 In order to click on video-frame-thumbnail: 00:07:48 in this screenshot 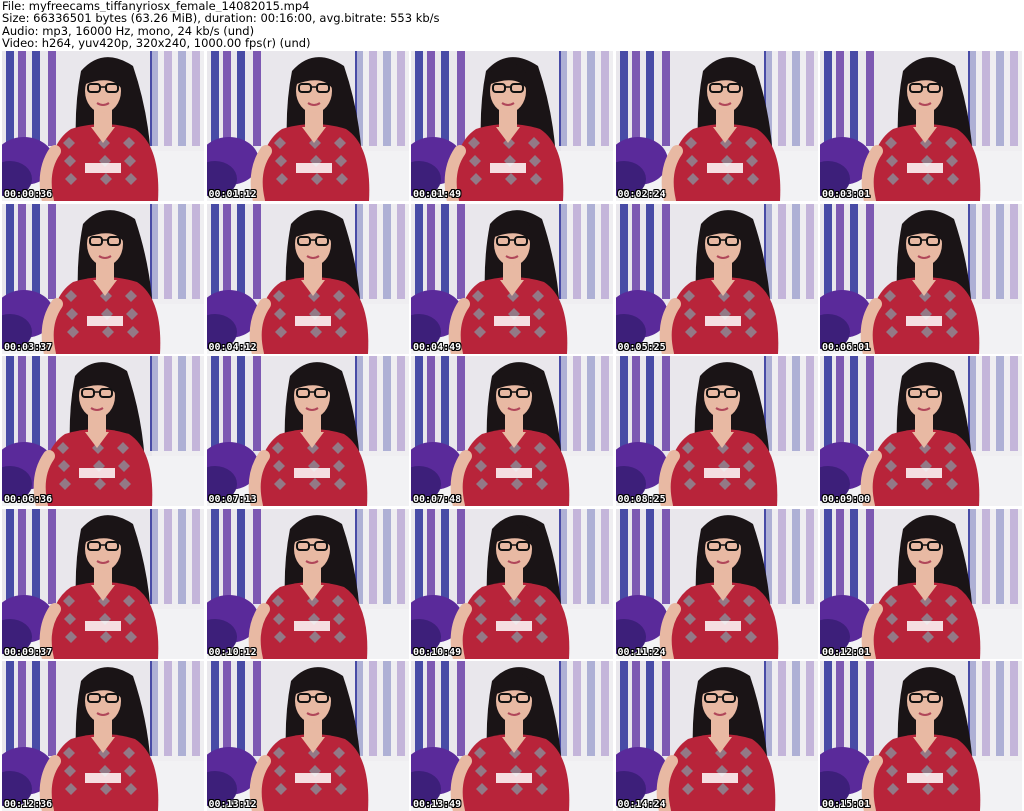, I will do `click(512, 431)`.